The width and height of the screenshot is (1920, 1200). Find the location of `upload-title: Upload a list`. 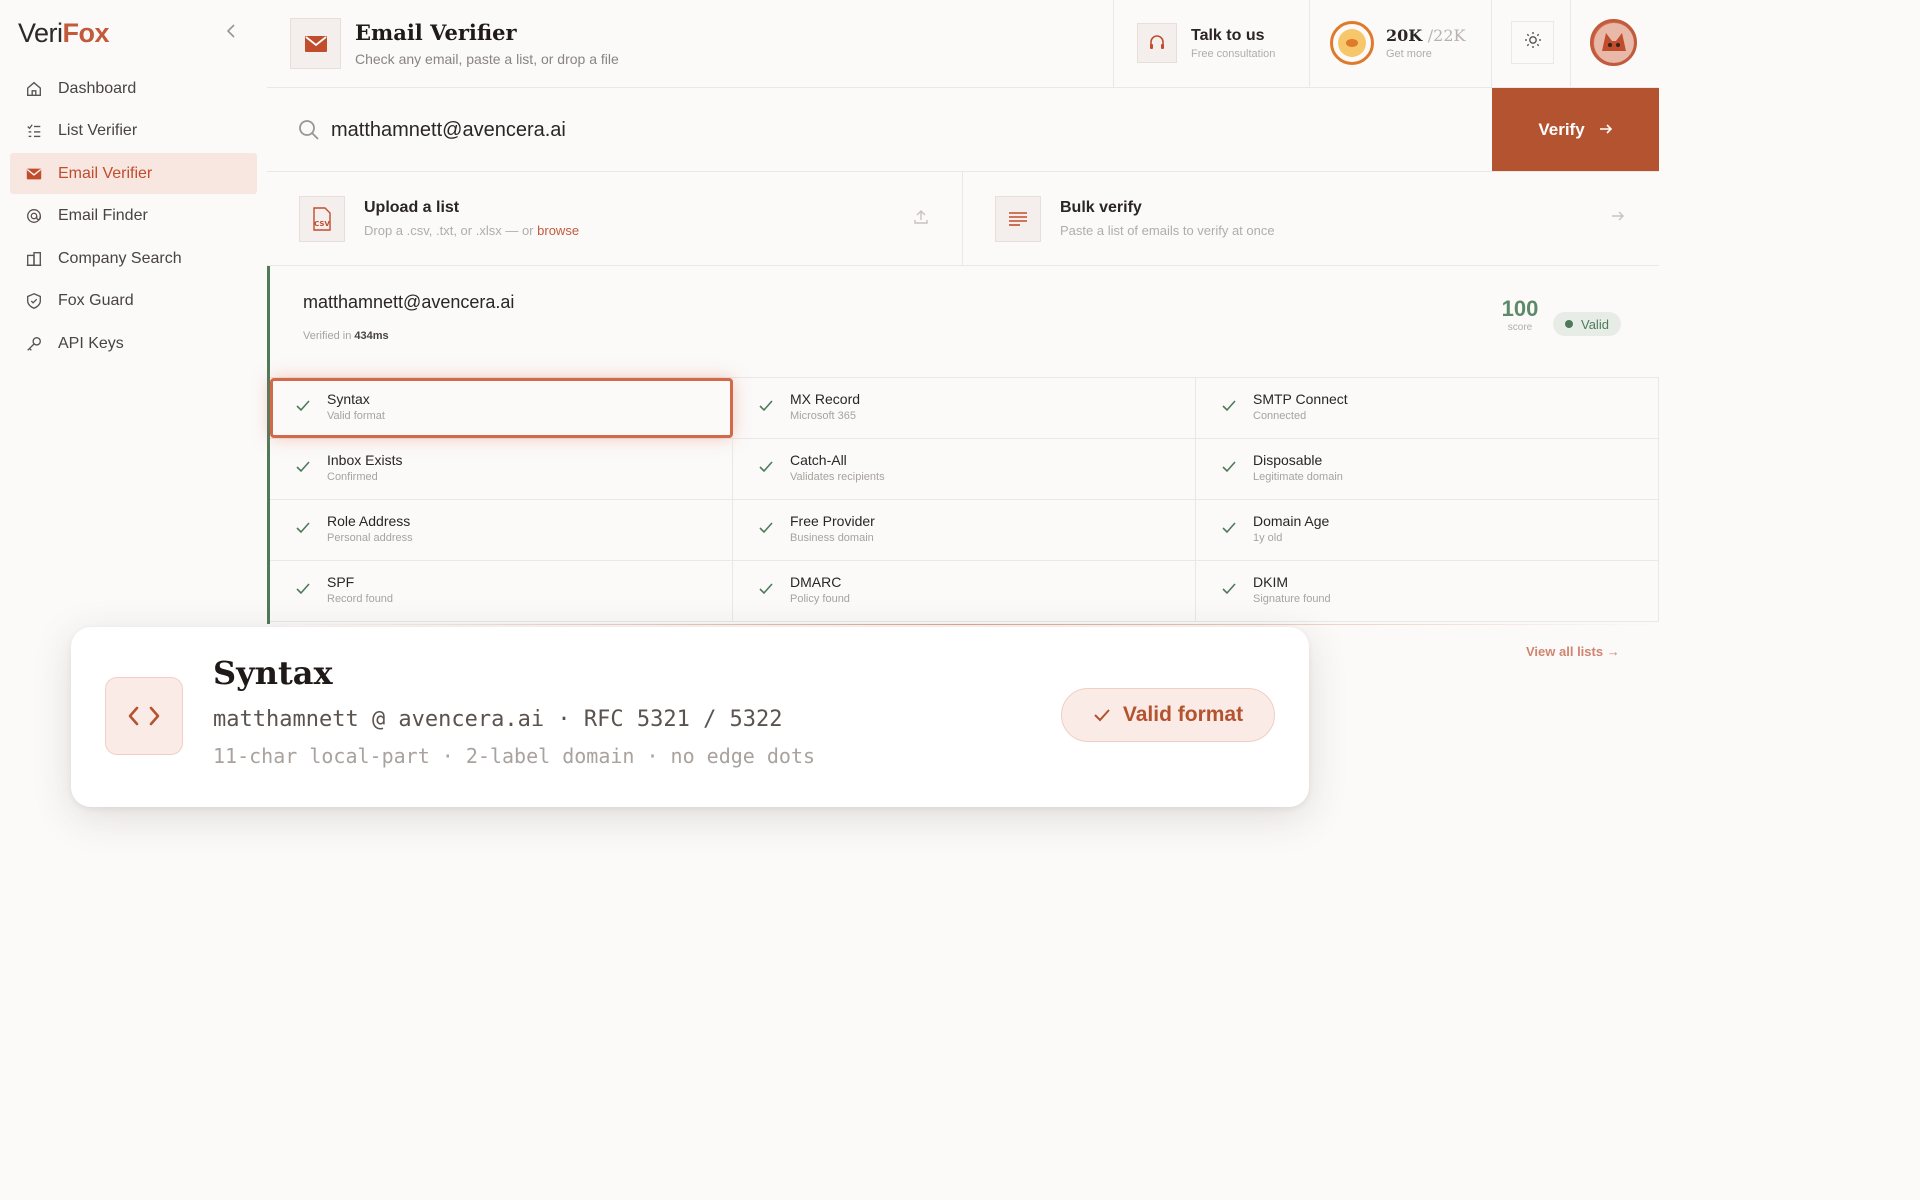

upload-title: Upload a list is located at coordinates (412, 207).